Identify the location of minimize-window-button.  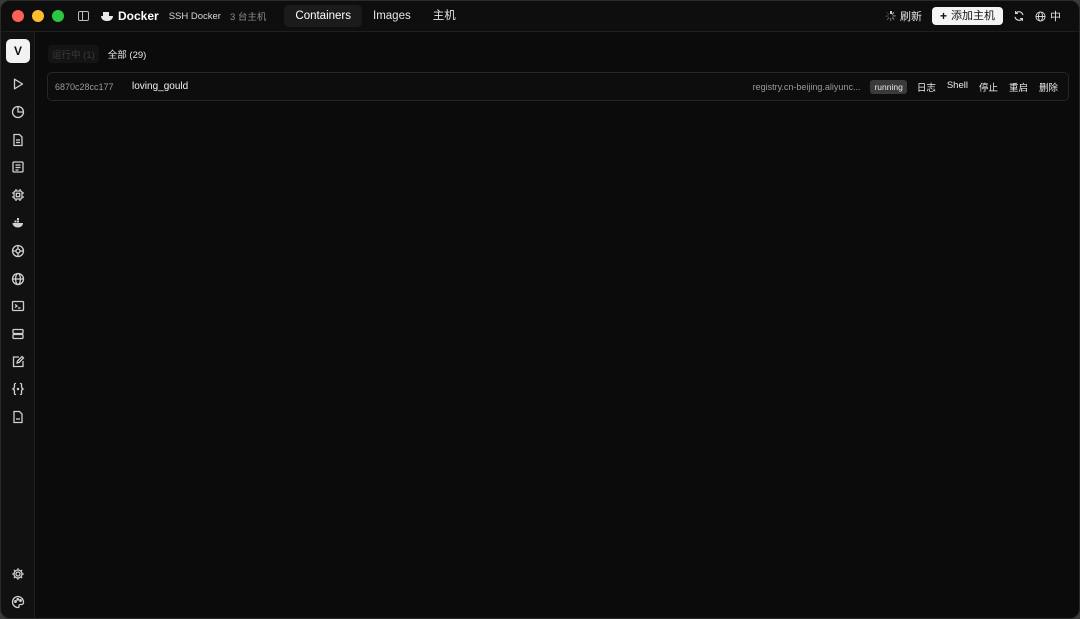
(38, 16).